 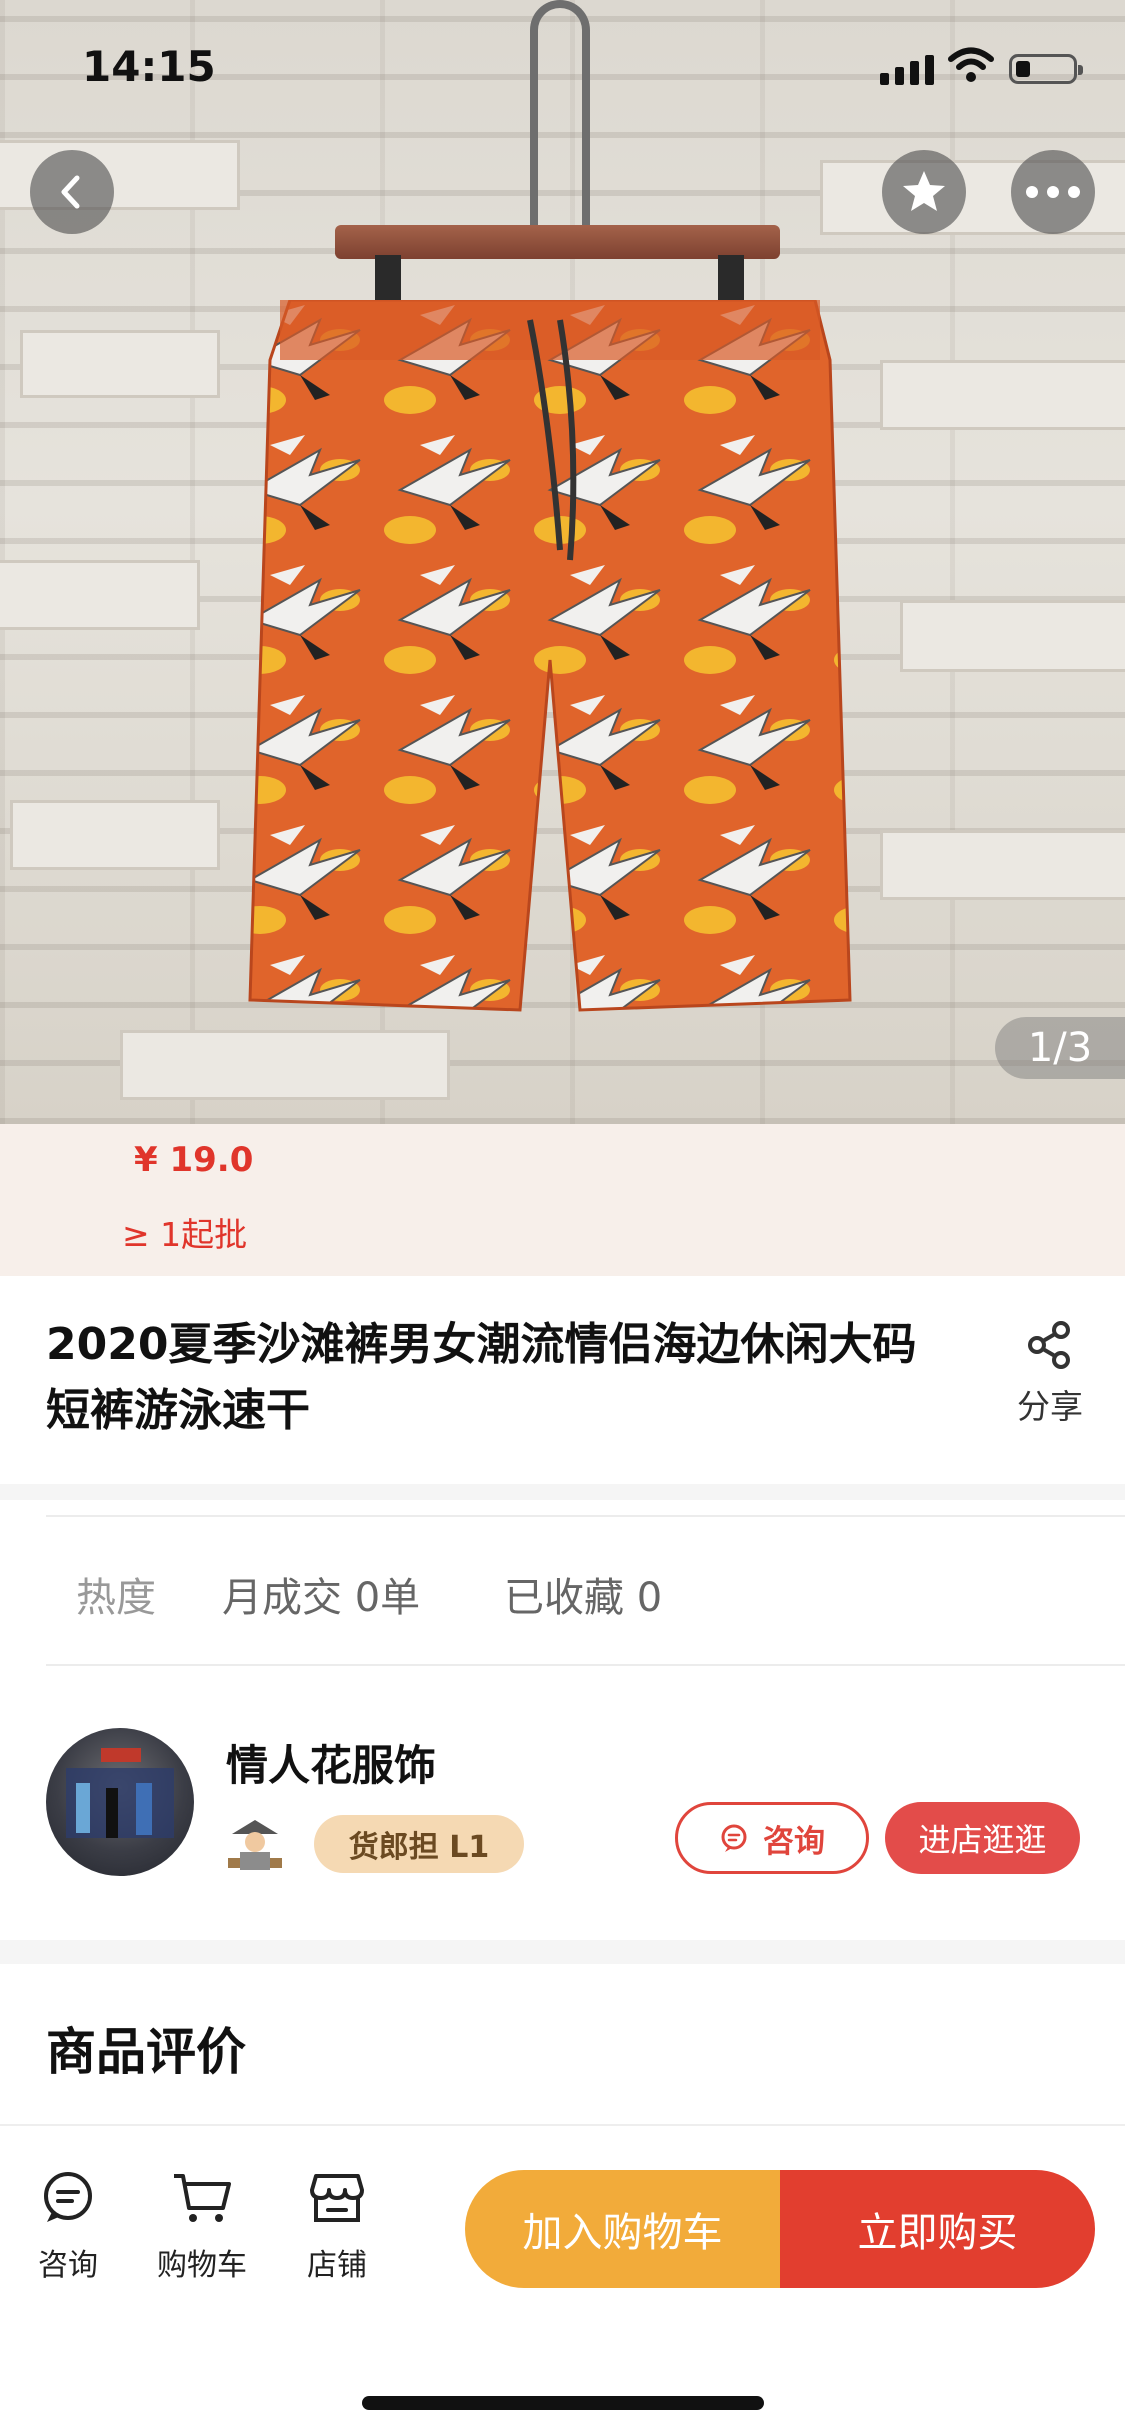 I want to click on signal-icon, so click(x=907, y=70).